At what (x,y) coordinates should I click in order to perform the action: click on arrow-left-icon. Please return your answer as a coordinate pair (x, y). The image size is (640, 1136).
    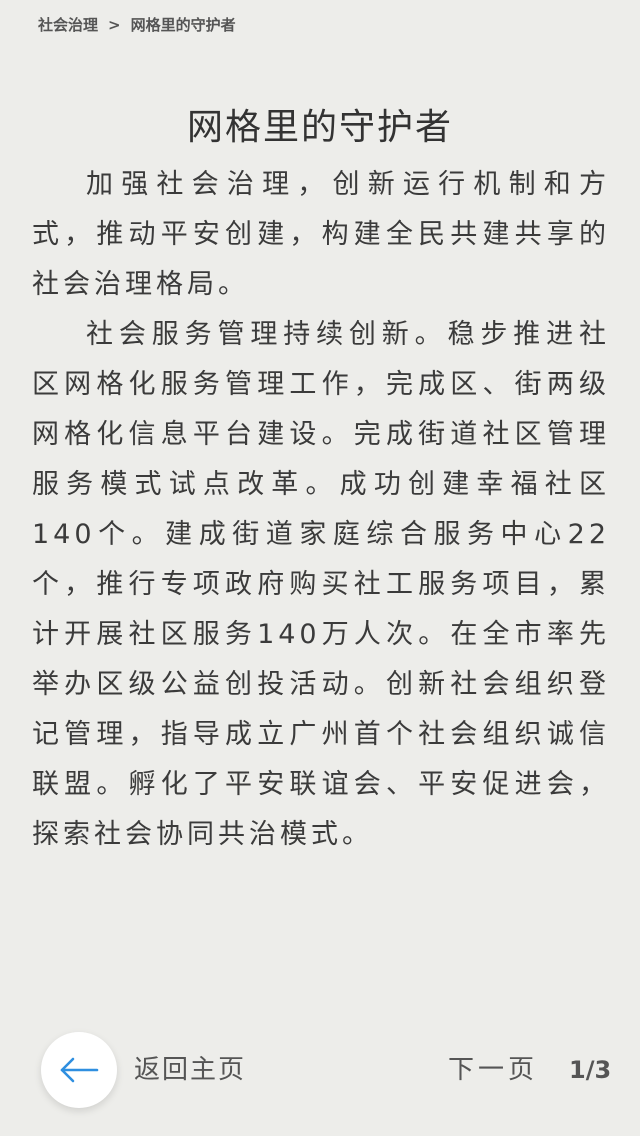
    Looking at the image, I should click on (79, 1070).